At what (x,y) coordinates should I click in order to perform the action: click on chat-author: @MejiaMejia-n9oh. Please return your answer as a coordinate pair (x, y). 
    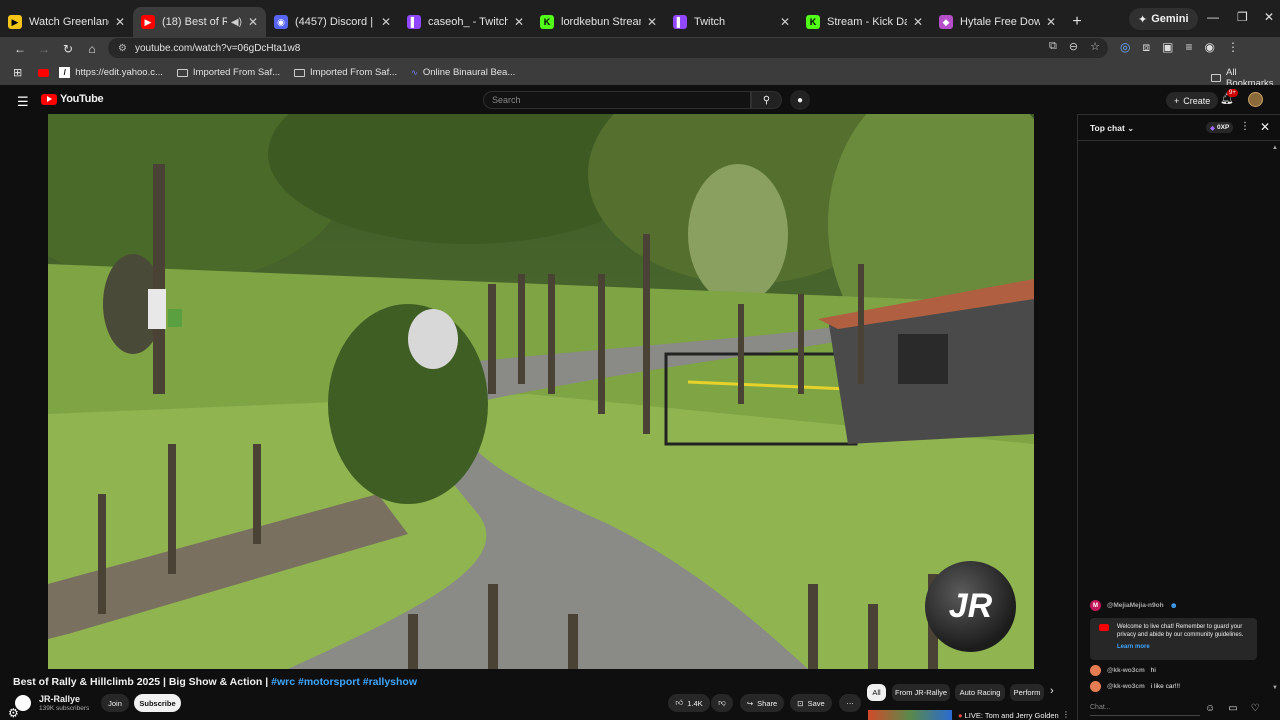
    Looking at the image, I should click on (1135, 605).